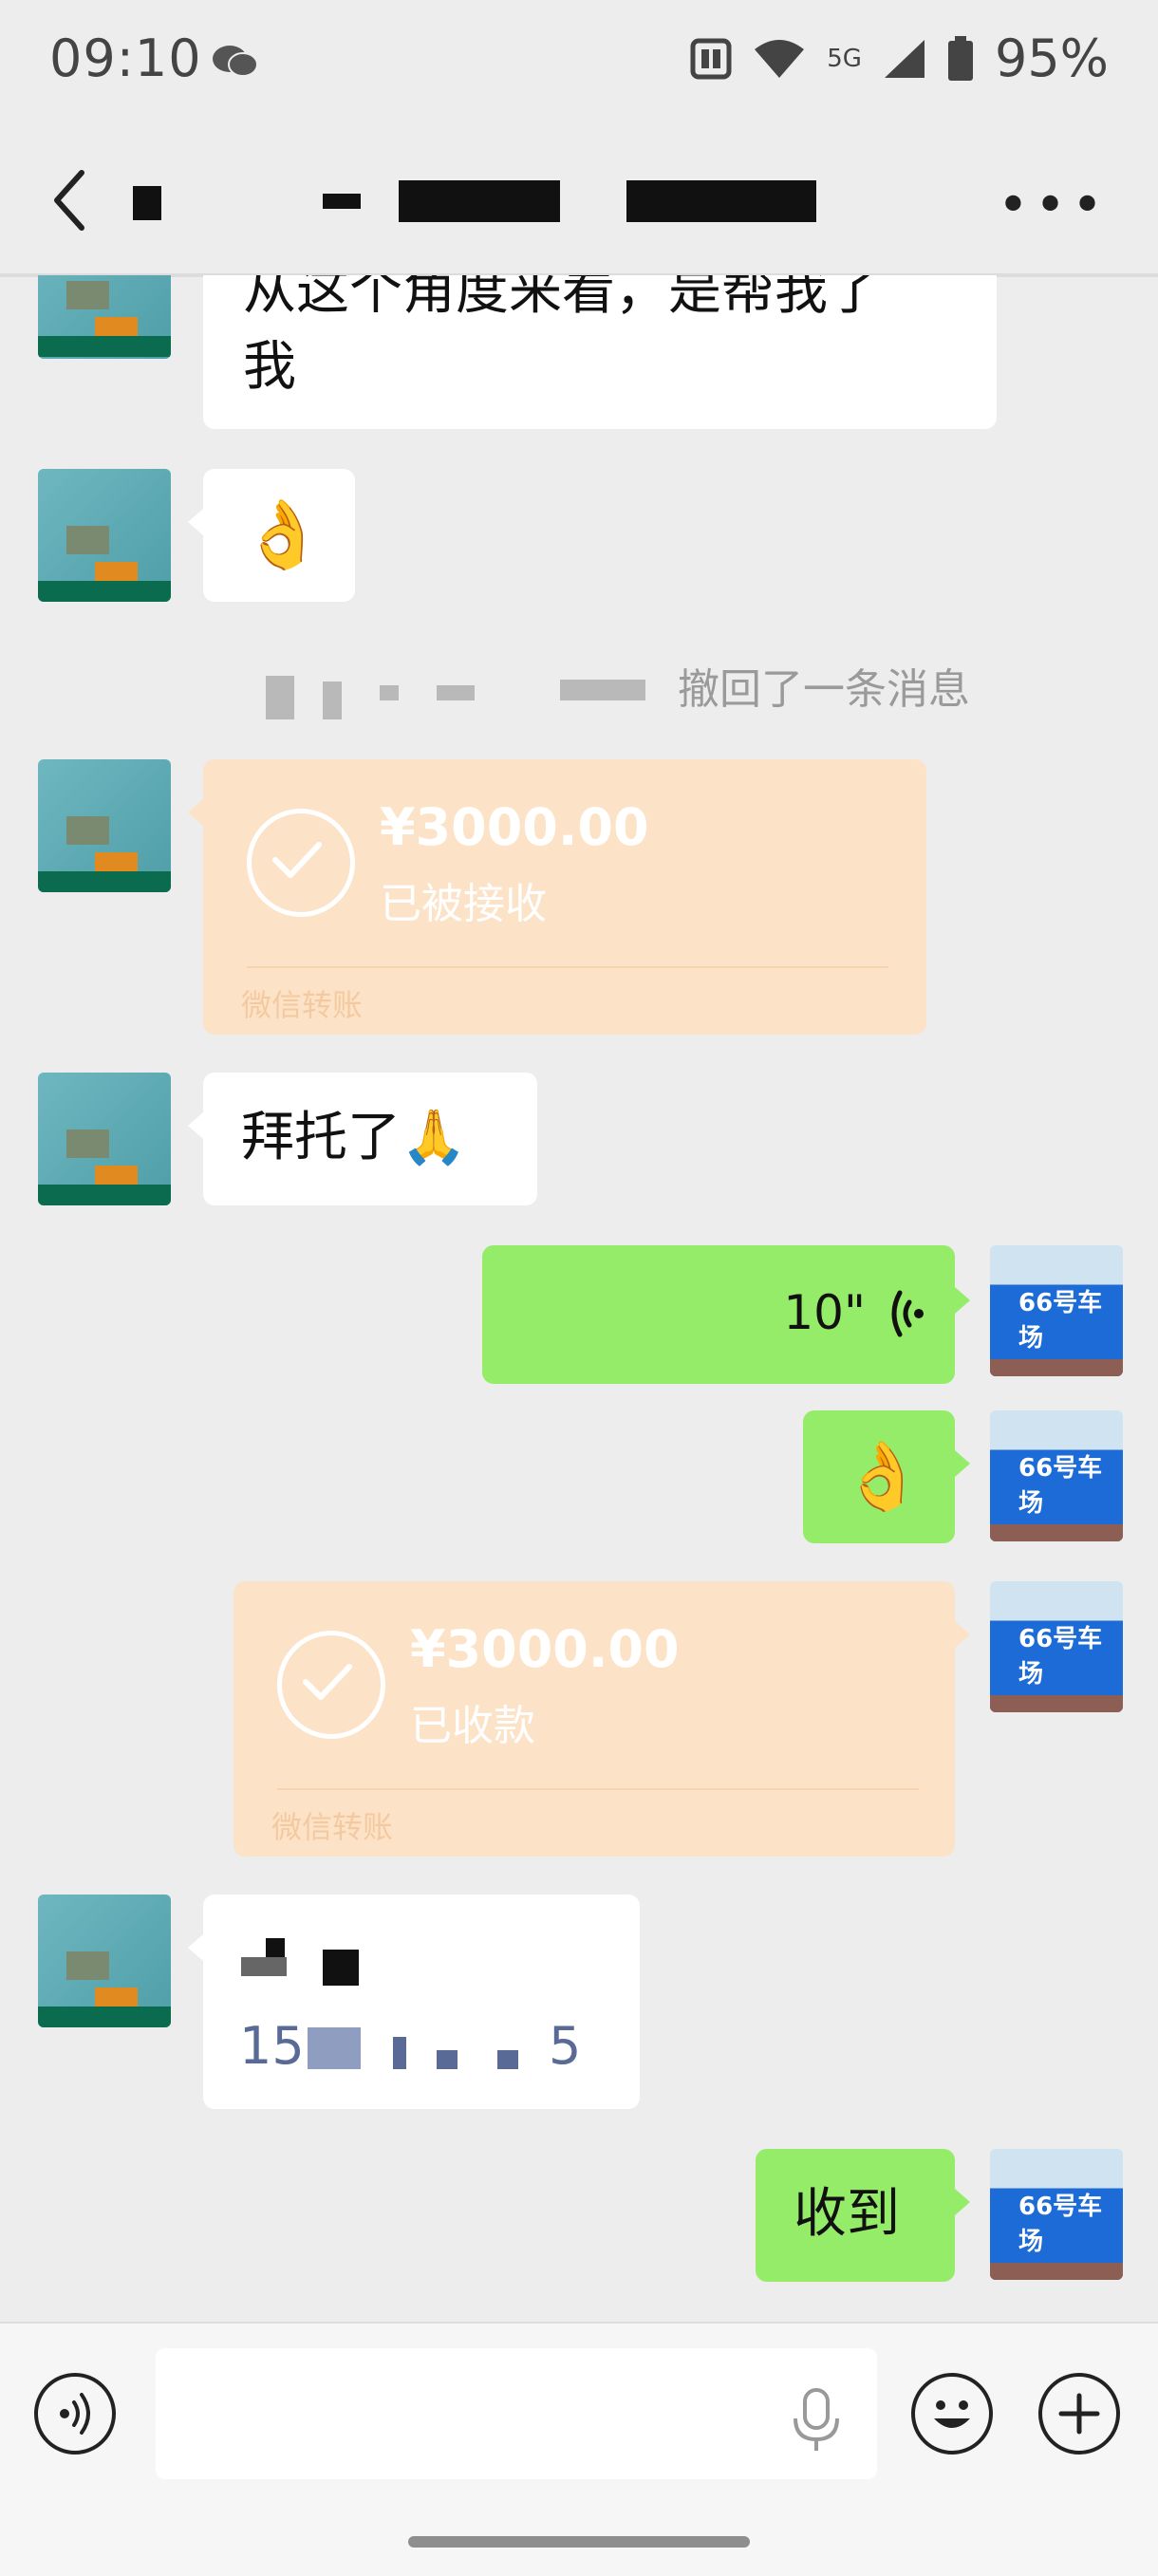 The height and width of the screenshot is (2576, 1158). Describe the element at coordinates (125, 58) in the screenshot. I see `status-time: 09:10` at that location.